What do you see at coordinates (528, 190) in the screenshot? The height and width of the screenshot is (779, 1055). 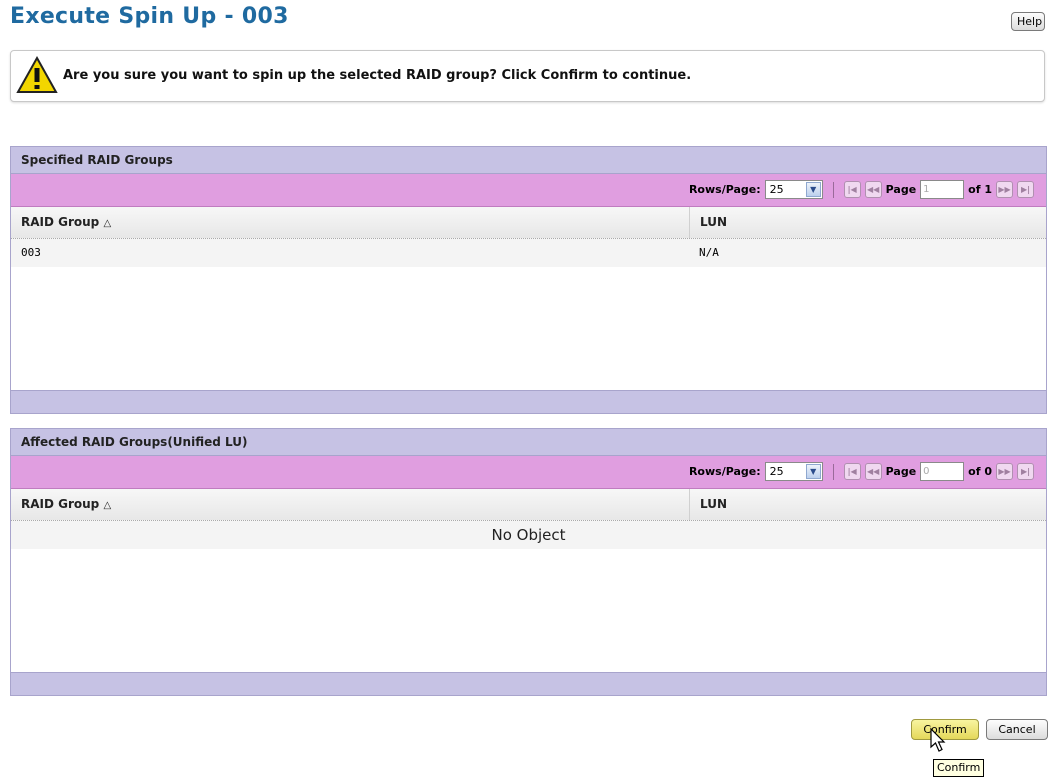 I see `pagination-toolbar: Rows/Page: 25 ▼ |◀ ◀◀ Page 1 of 1 ▶▶ ▶|` at bounding box center [528, 190].